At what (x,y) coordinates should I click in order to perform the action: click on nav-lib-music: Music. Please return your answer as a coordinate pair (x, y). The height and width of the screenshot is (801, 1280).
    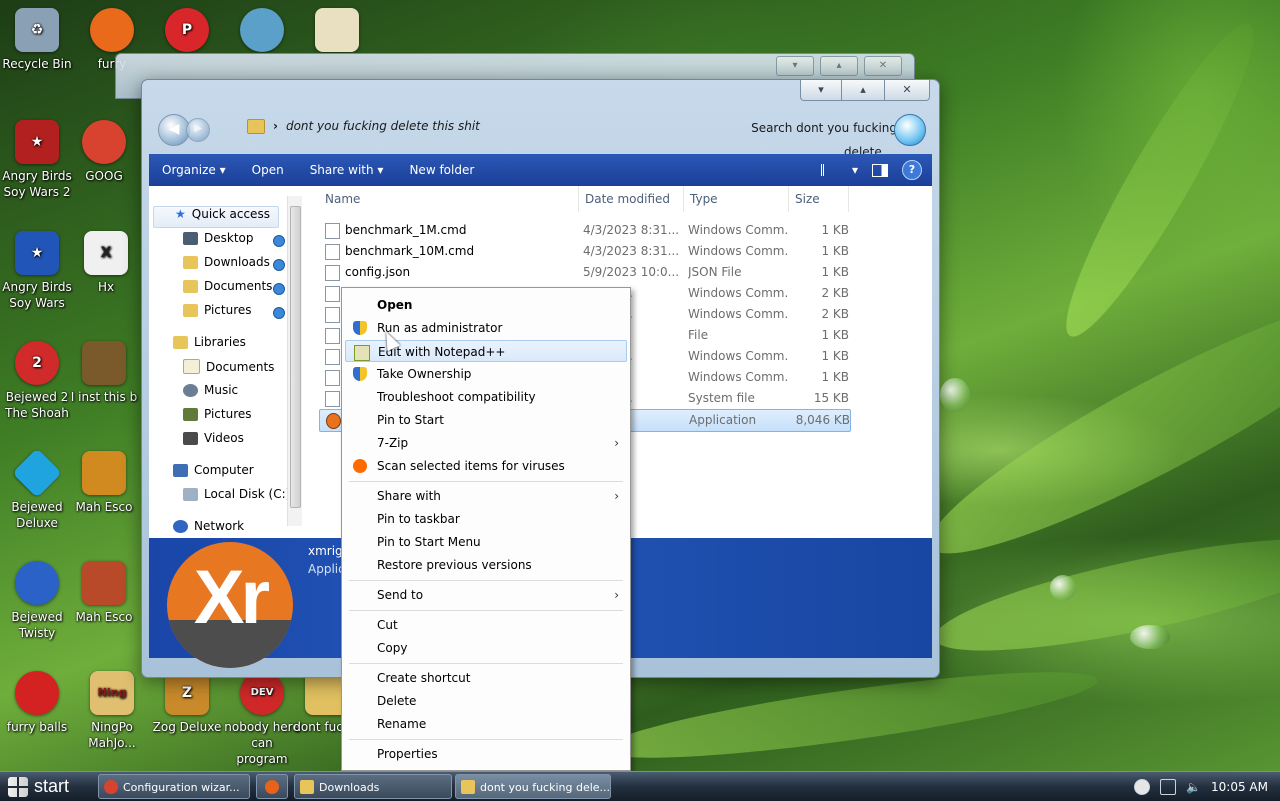
    Looking at the image, I should click on (210, 390).